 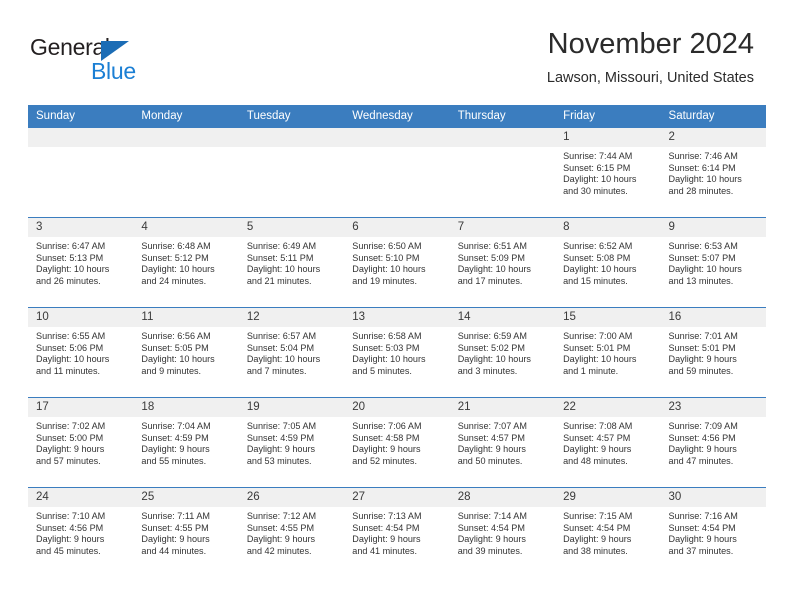 What do you see at coordinates (175, 516) in the screenshot?
I see `sunrise-time: Sunrise: 7:11 AM` at bounding box center [175, 516].